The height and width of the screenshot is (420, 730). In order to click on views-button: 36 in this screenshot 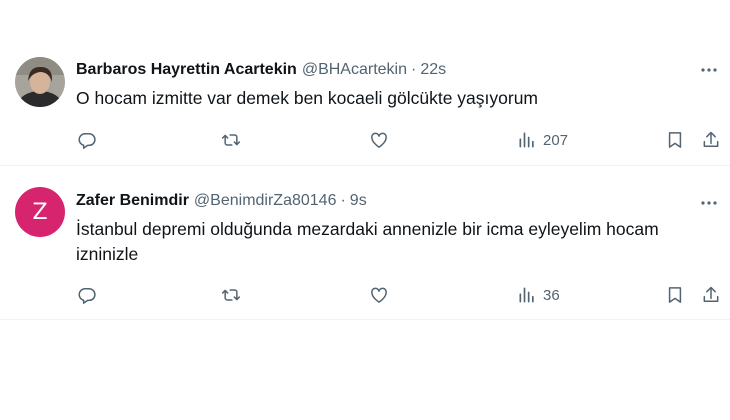, I will do `click(538, 295)`.